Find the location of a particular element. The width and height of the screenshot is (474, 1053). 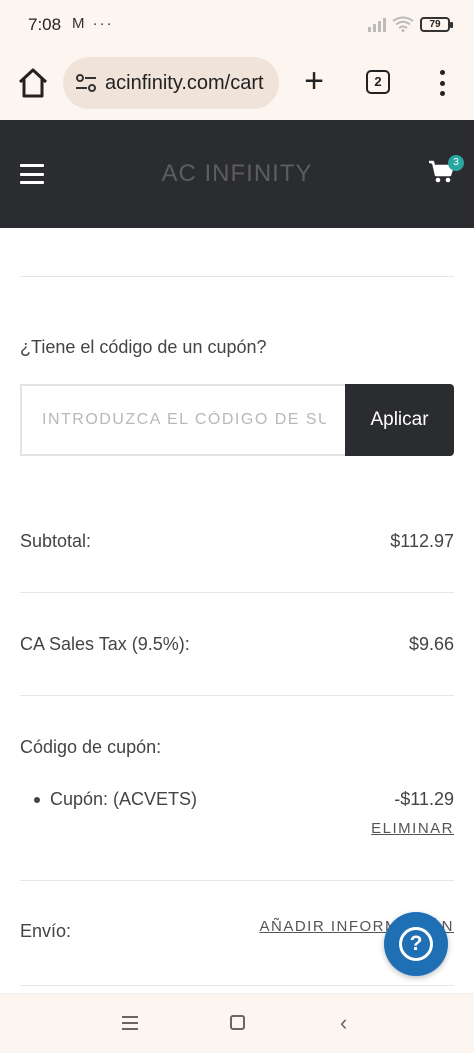

browser-menu-button is located at coordinates (442, 83).